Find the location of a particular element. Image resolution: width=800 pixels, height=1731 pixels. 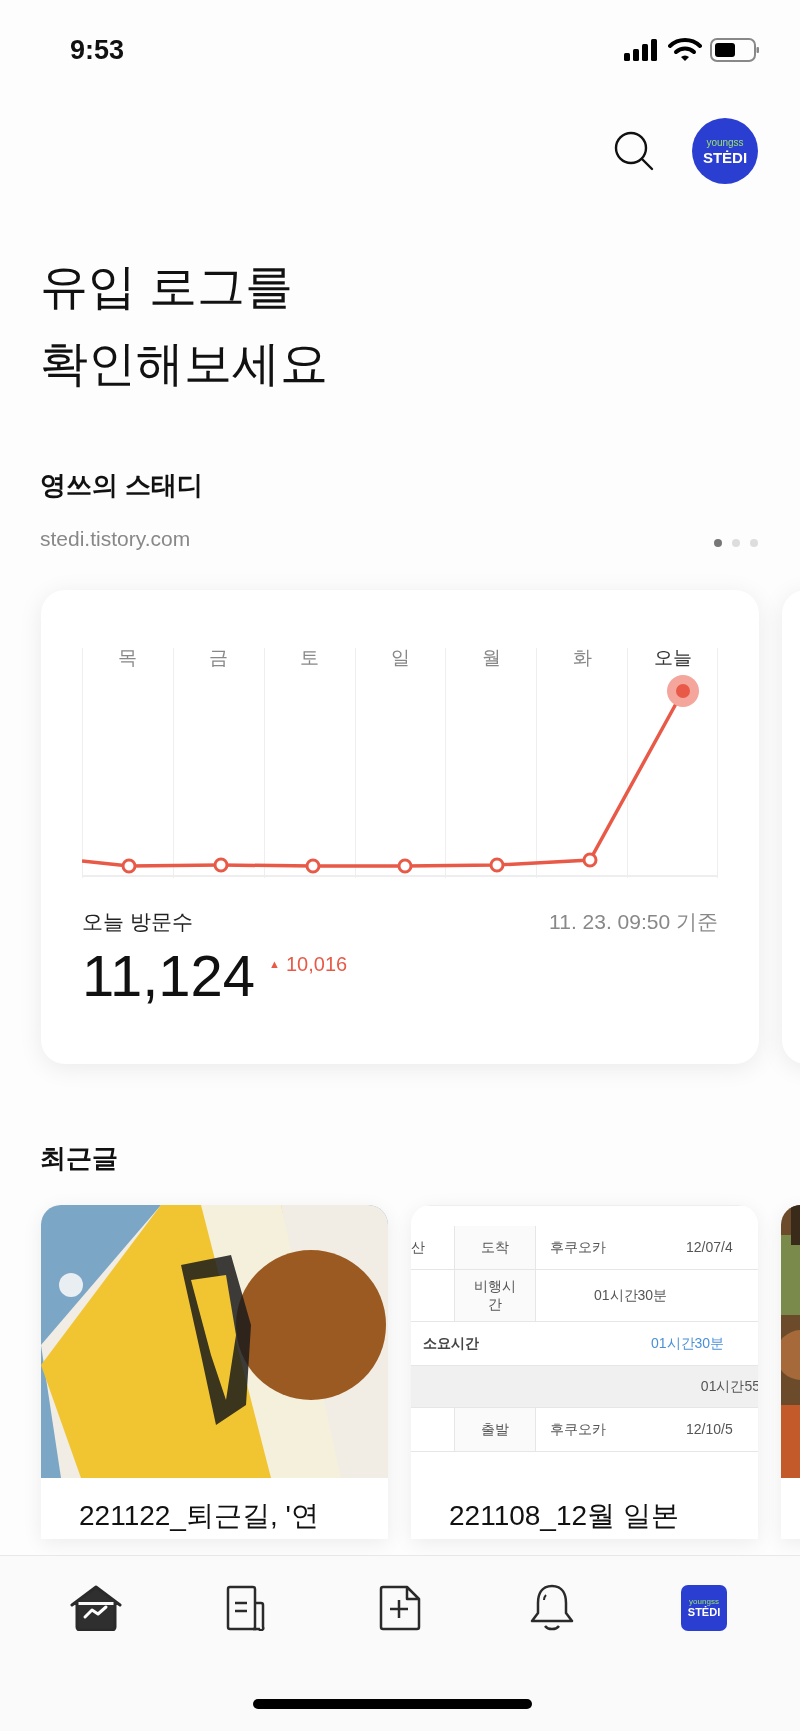

table-cell-text: 12/10/5 is located at coordinates (709, 1429).